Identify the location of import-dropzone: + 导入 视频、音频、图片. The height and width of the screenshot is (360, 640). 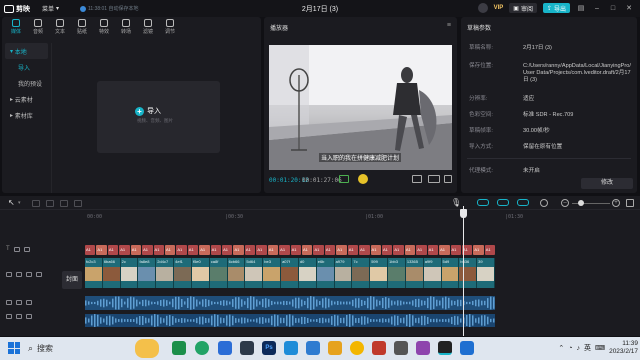
(158, 117).